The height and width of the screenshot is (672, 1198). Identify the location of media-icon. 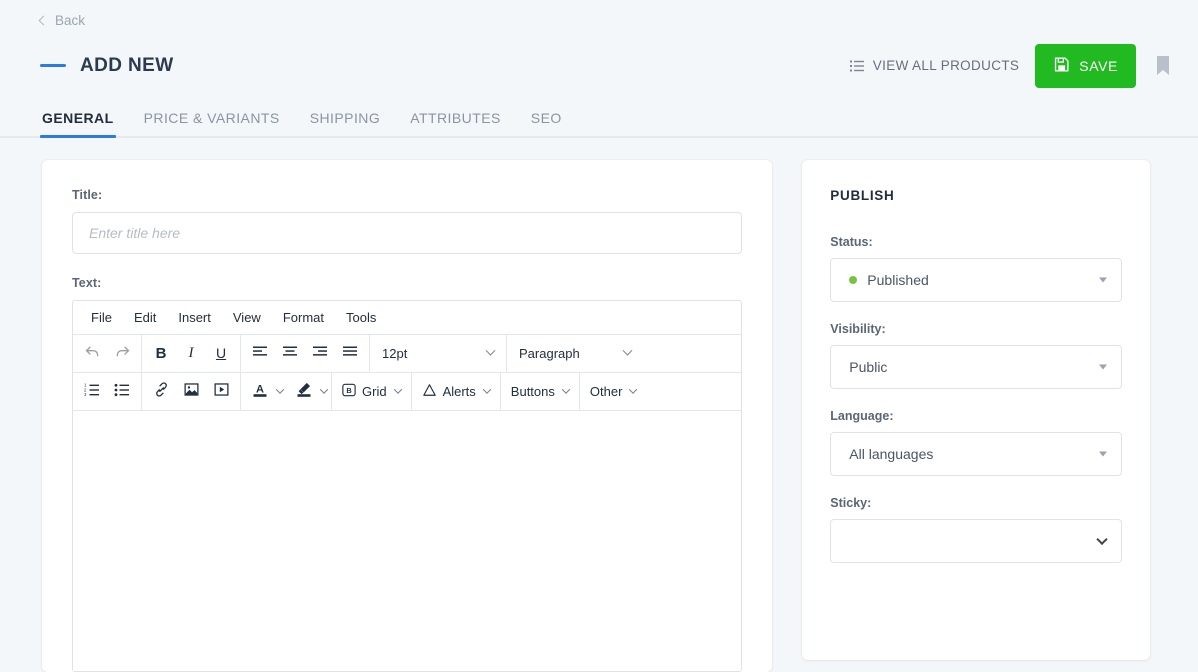
(221, 391).